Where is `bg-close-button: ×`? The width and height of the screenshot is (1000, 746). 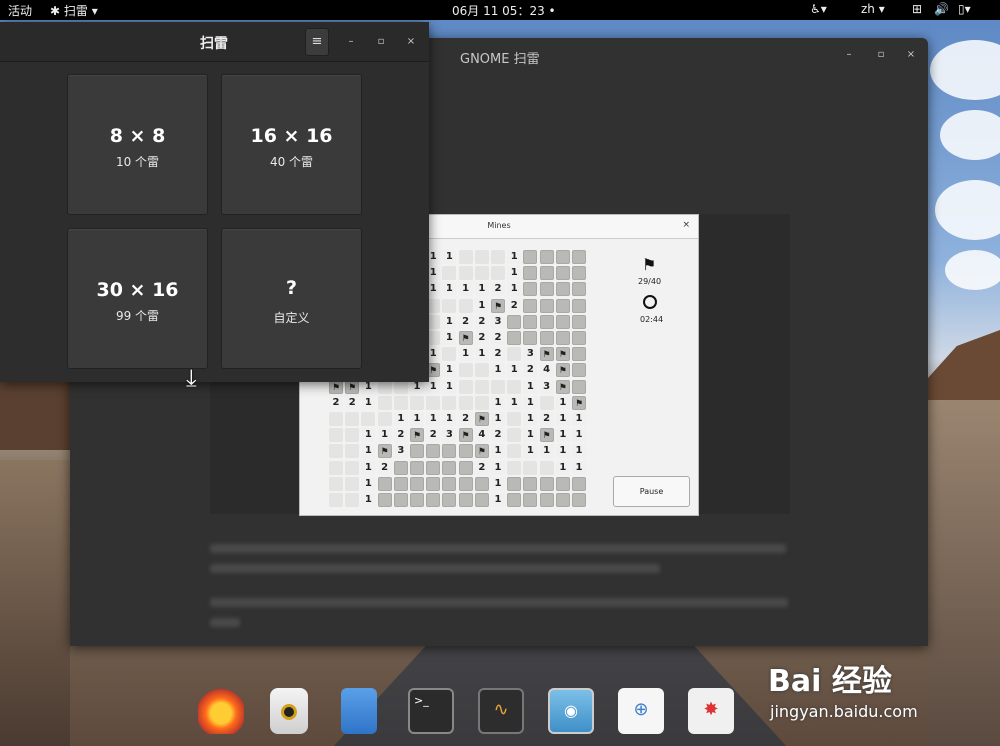
bg-close-button: × is located at coordinates (911, 55).